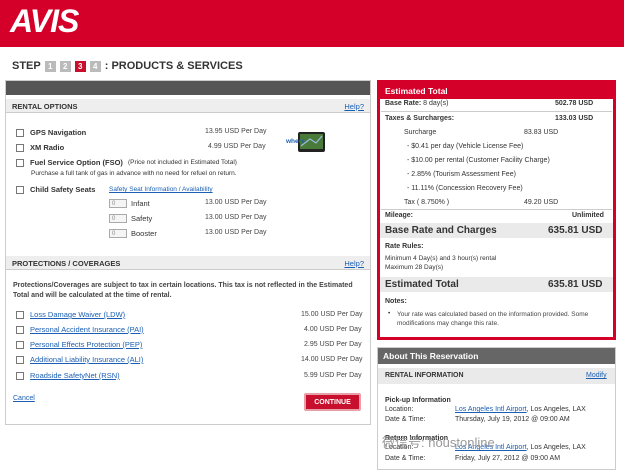 This screenshot has height=470, width=624. I want to click on pep-checkbox, so click(20, 344).